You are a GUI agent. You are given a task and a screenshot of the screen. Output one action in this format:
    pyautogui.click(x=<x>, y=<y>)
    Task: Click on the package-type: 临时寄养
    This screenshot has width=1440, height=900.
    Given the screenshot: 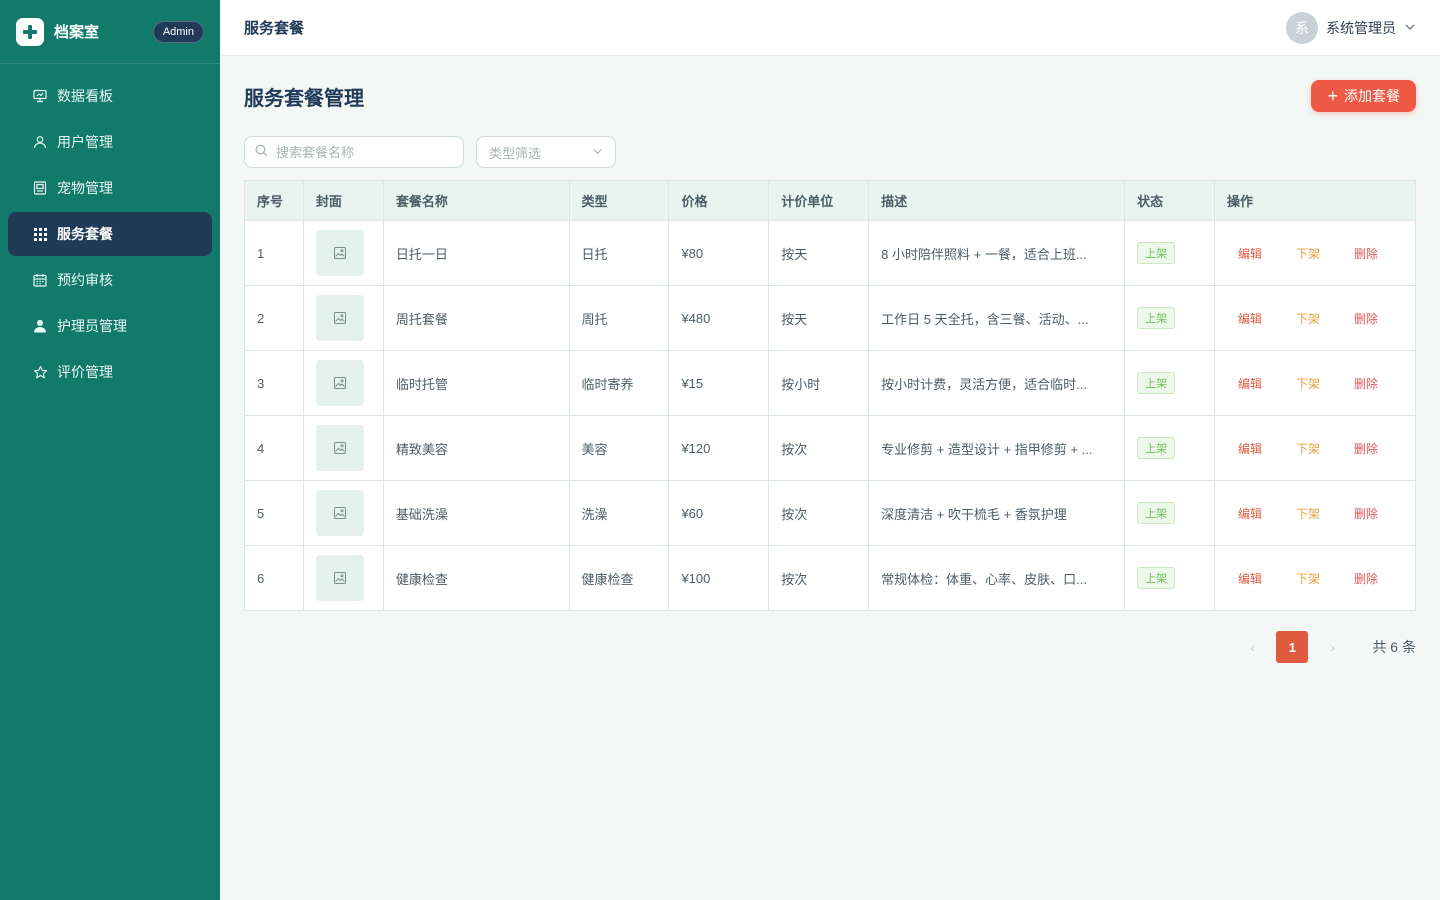 What is the action you would take?
    pyautogui.click(x=619, y=383)
    